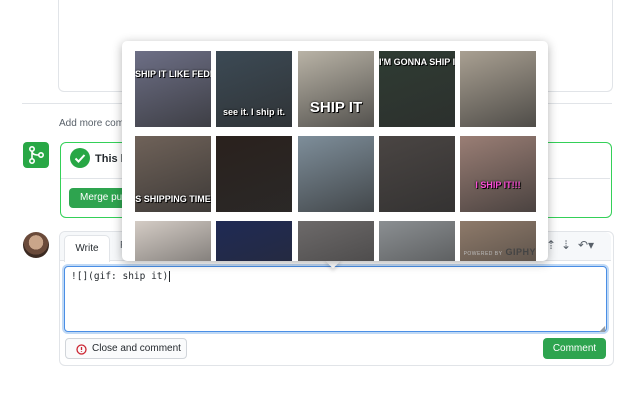 Image resolution: width=640 pixels, height=400 pixels. Describe the element at coordinates (120, 276) in the screenshot. I see `comment-text: ![](gif: ship it)` at that location.